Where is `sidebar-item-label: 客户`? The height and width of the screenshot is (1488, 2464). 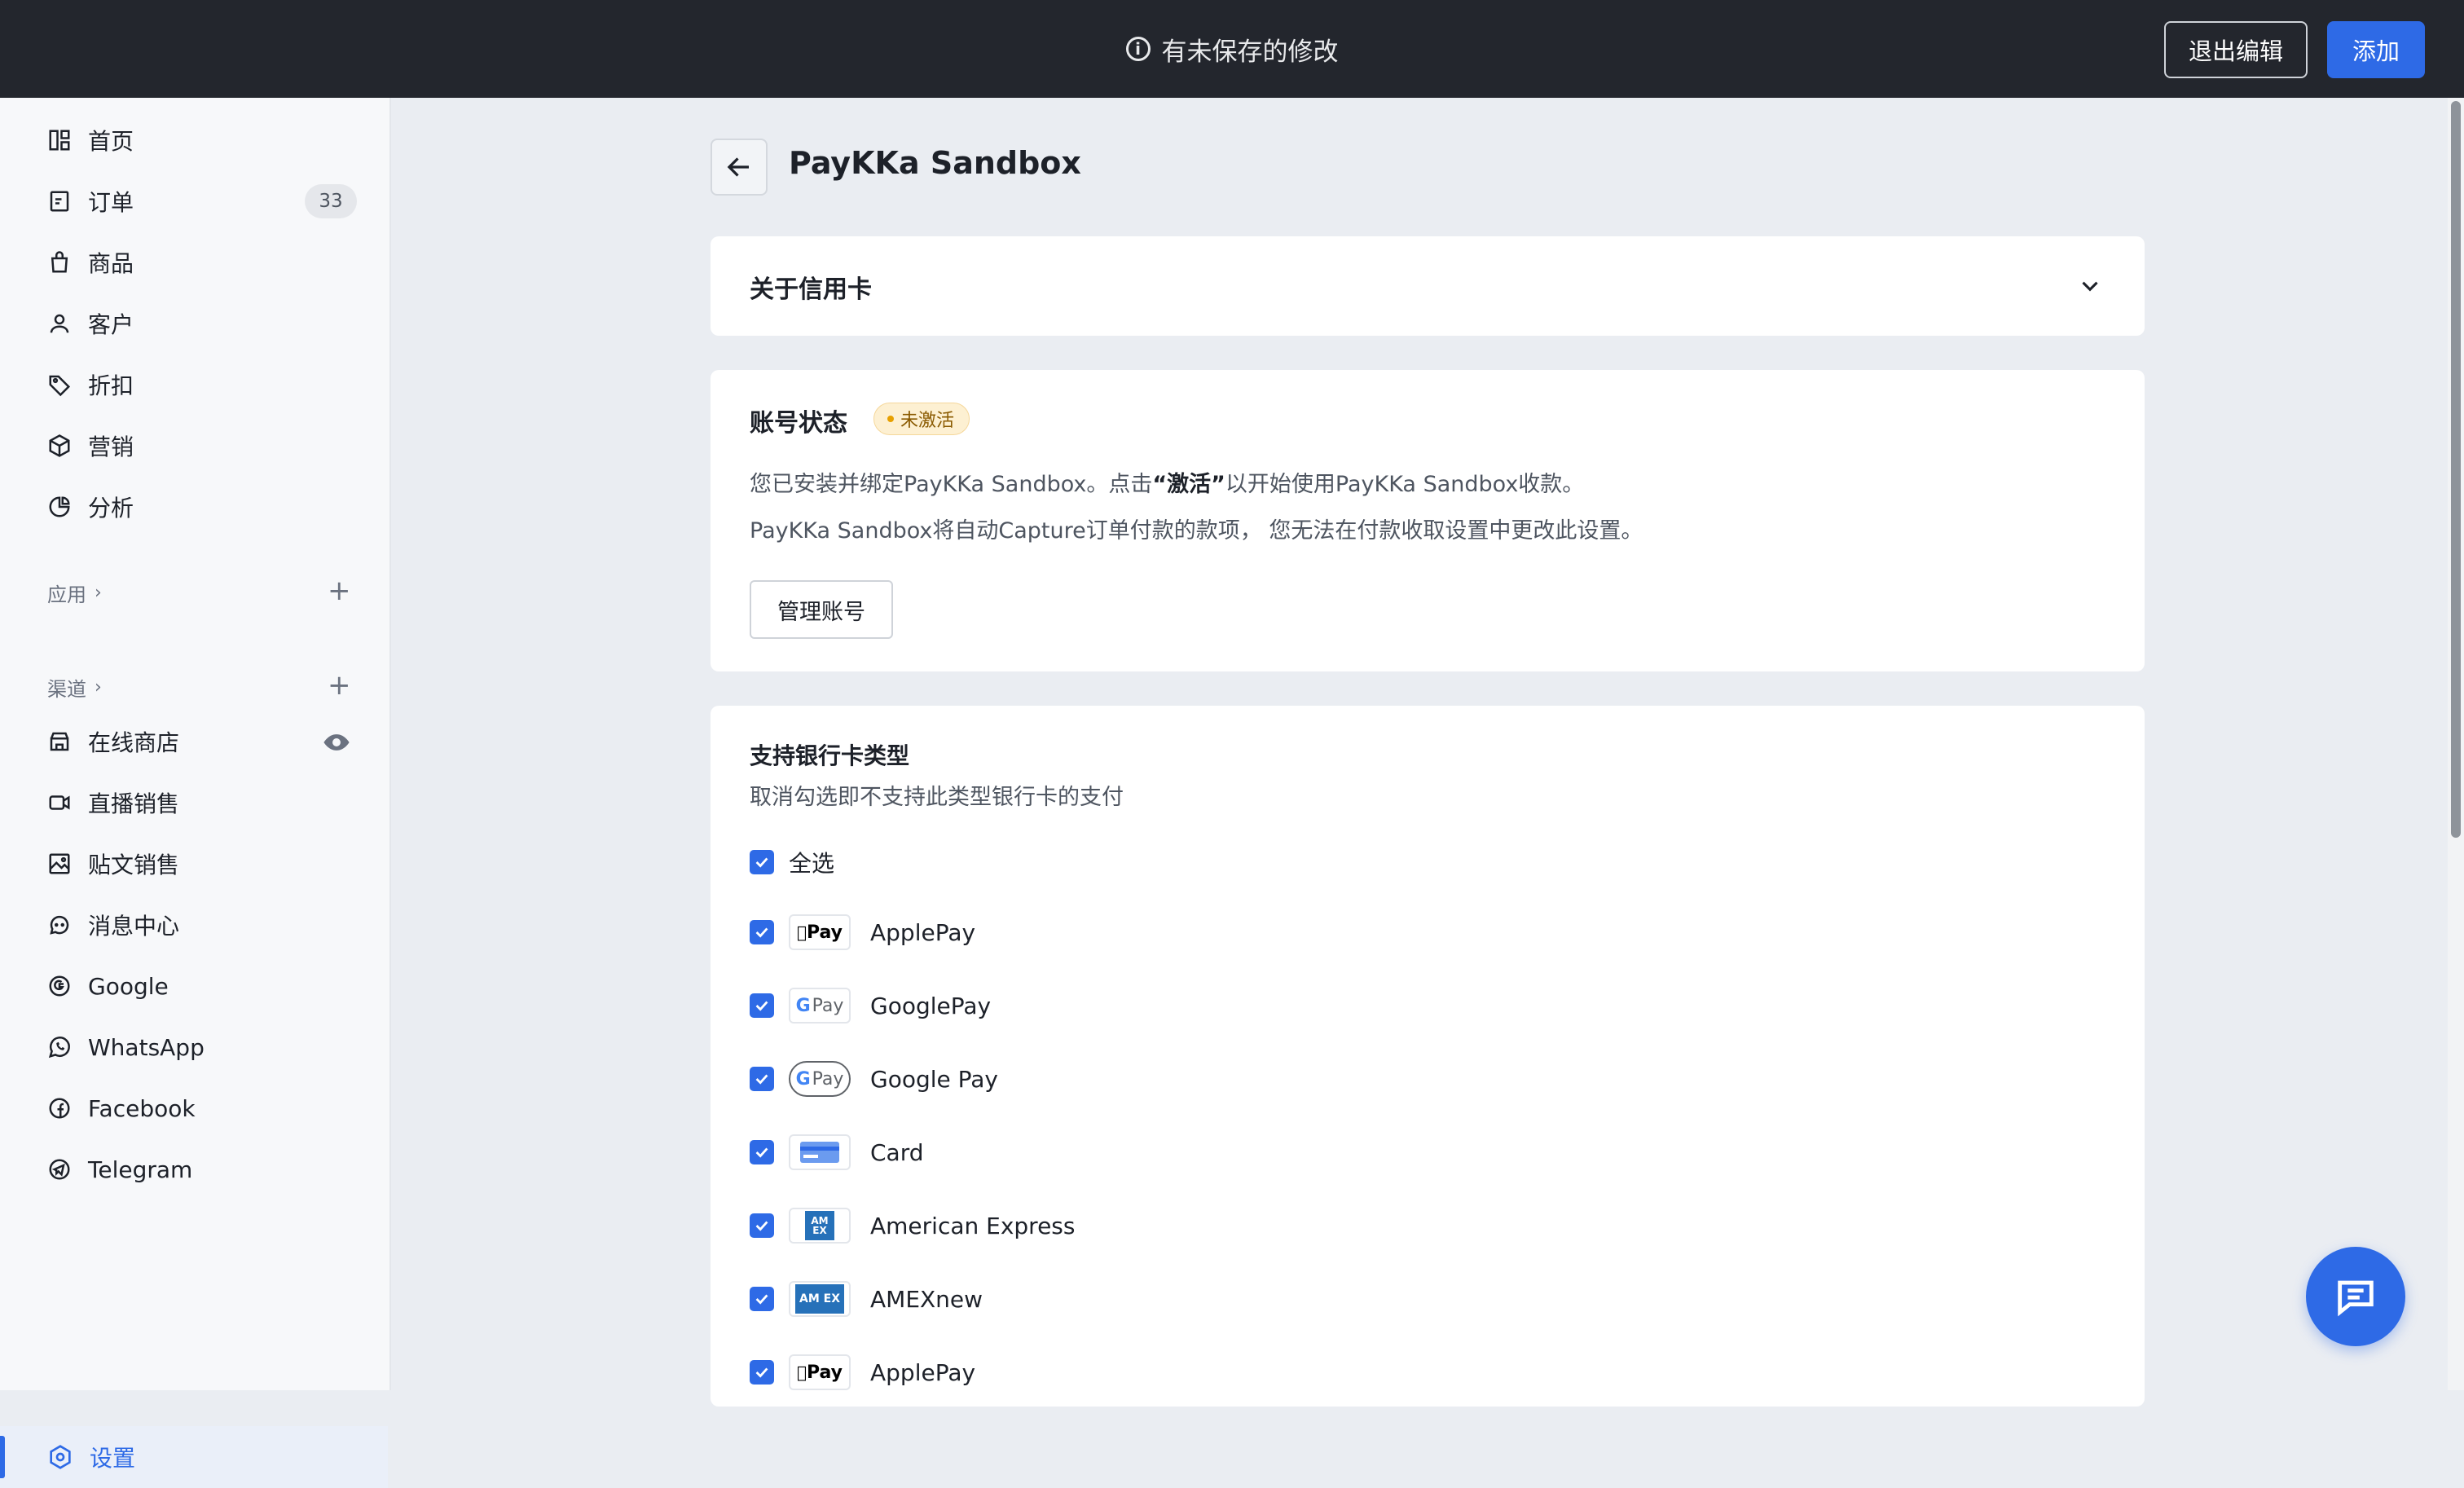
sidebar-item-label: 客户 is located at coordinates (111, 324).